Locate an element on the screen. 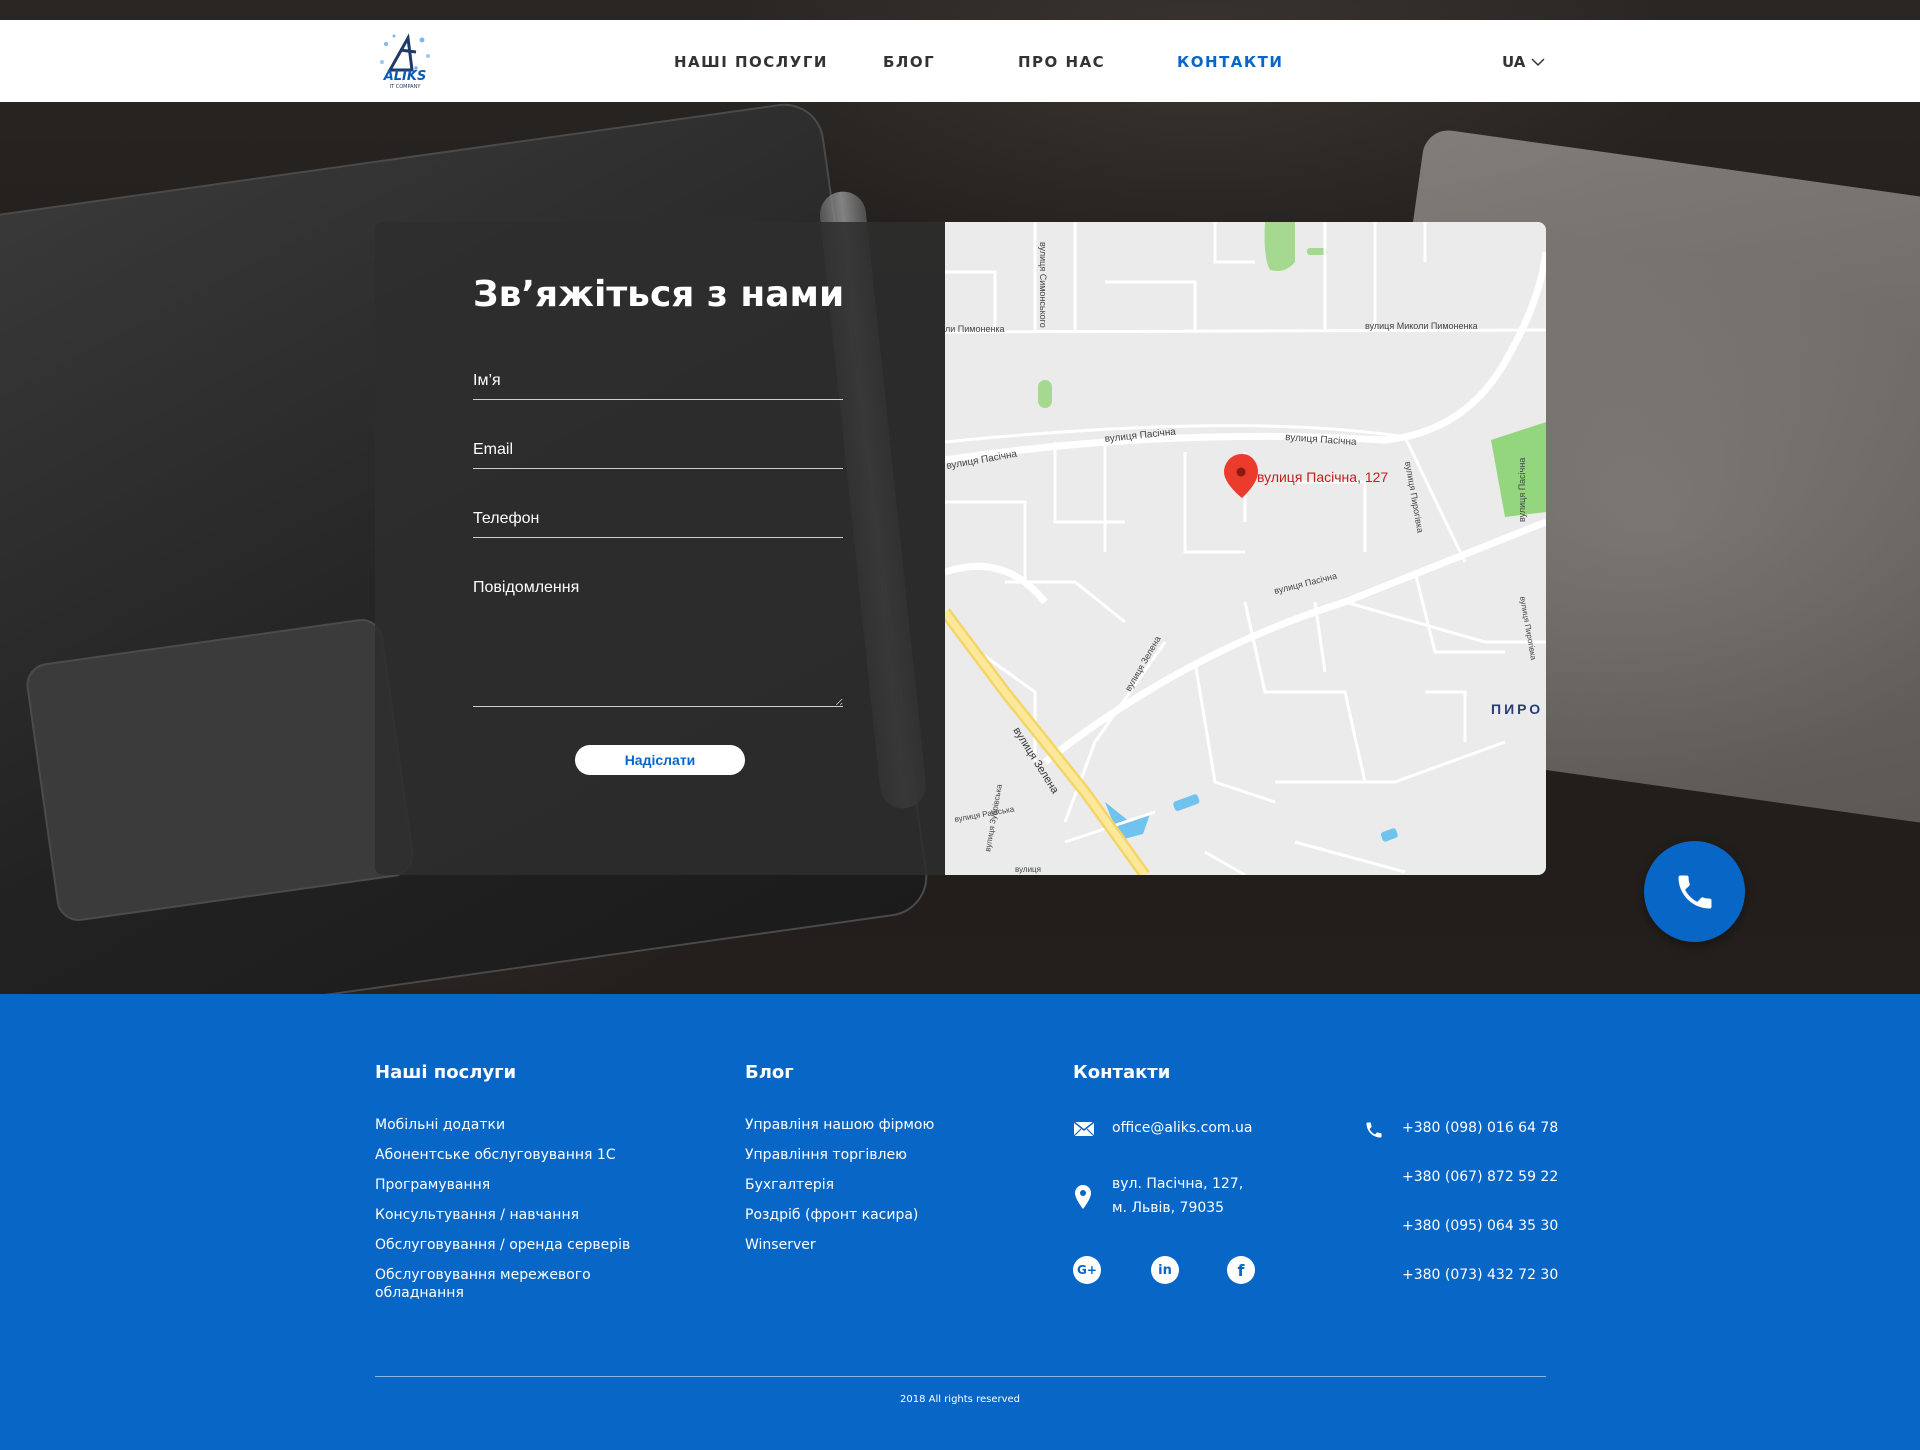  contact-address-line1: вул. Пасічна, 127, is located at coordinates (1178, 1184).